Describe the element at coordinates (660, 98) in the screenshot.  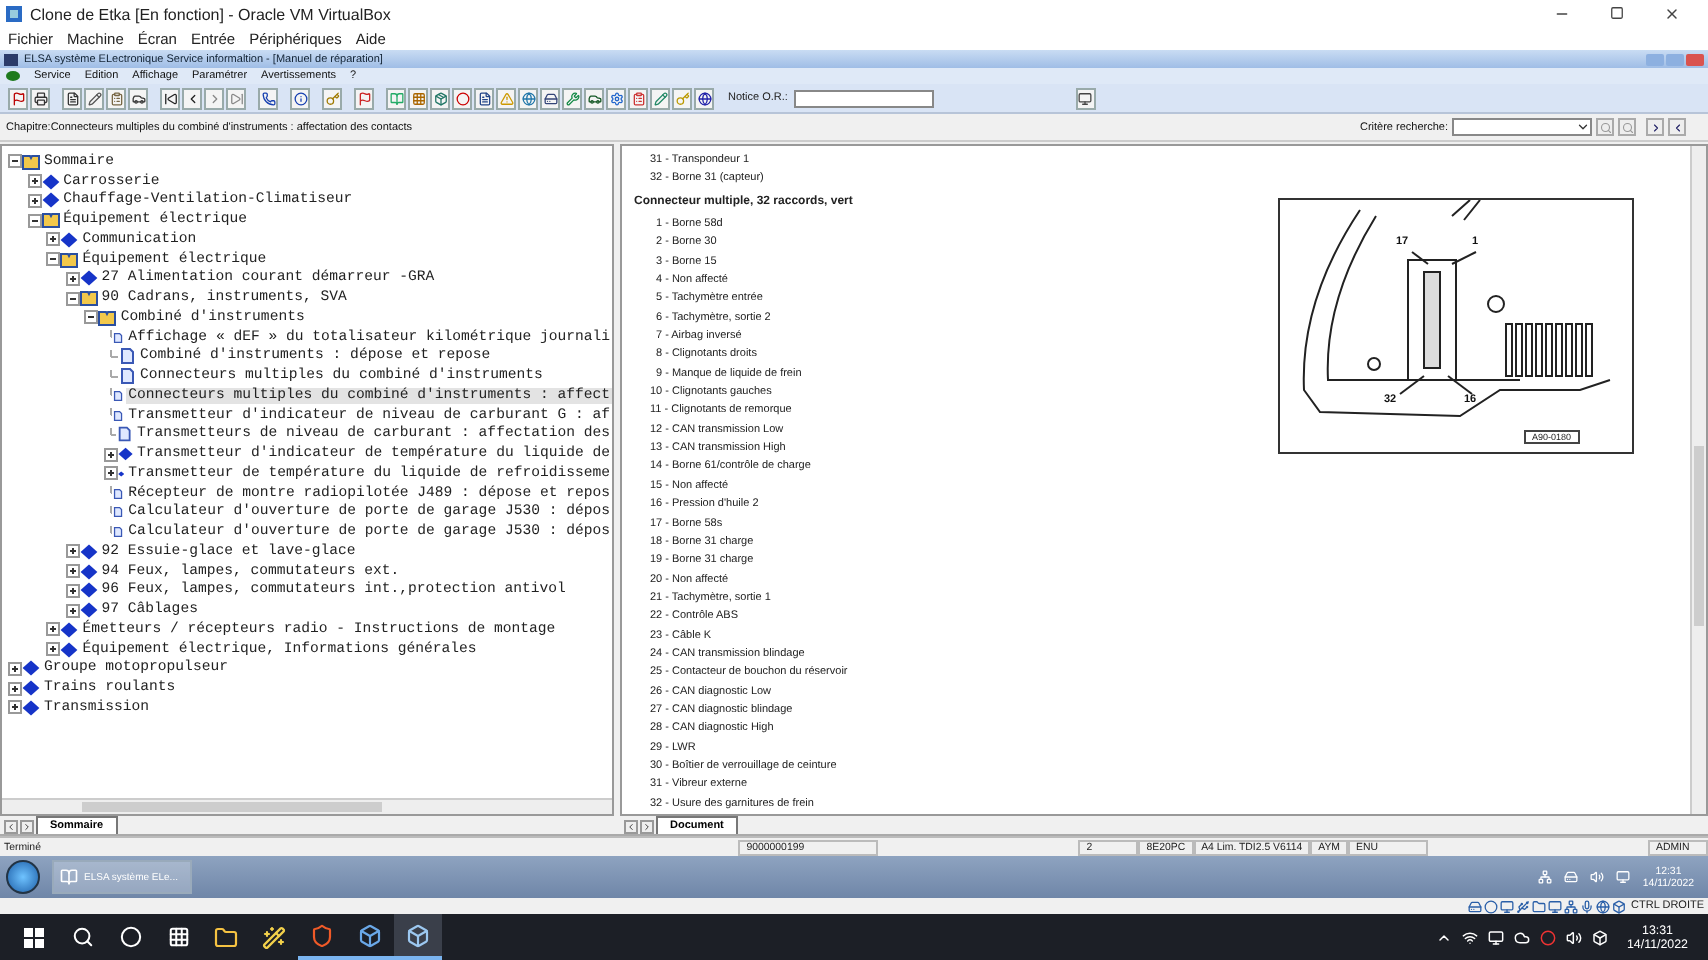
I see `pencil-icon` at that location.